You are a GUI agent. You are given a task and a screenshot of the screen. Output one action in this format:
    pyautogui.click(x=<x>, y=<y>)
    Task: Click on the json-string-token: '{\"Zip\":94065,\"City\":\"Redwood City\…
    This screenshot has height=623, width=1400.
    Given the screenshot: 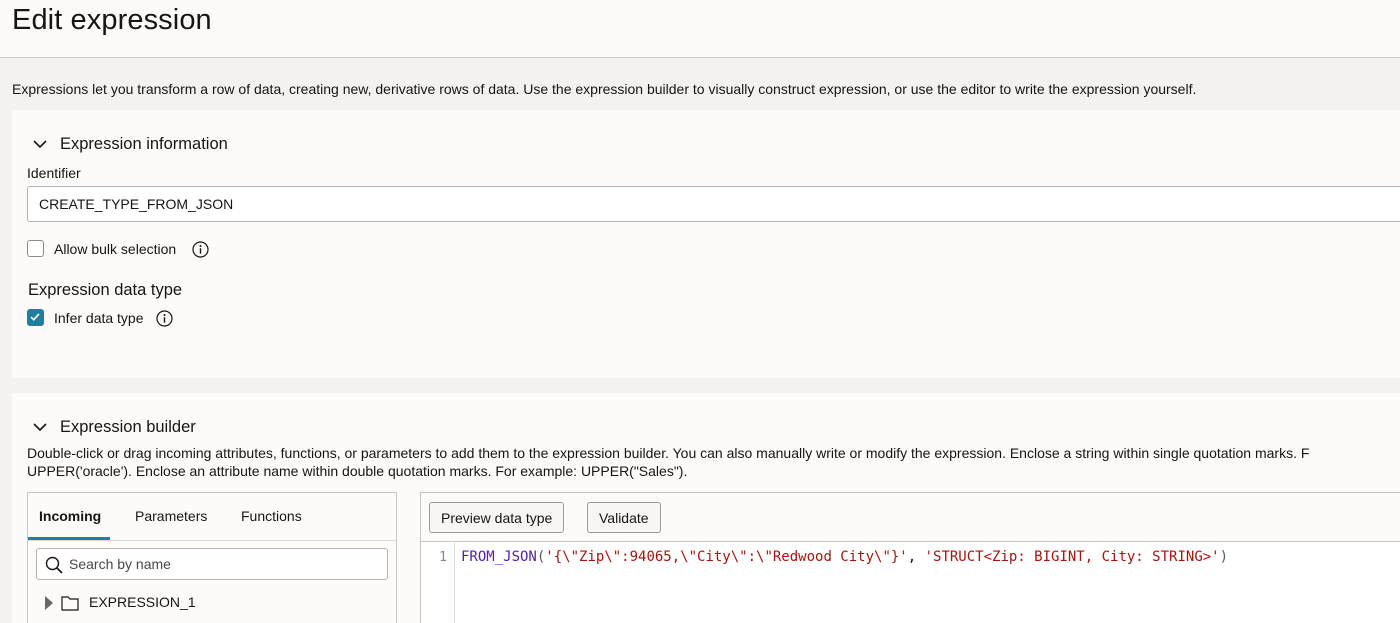 What is the action you would take?
    pyautogui.click(x=726, y=557)
    